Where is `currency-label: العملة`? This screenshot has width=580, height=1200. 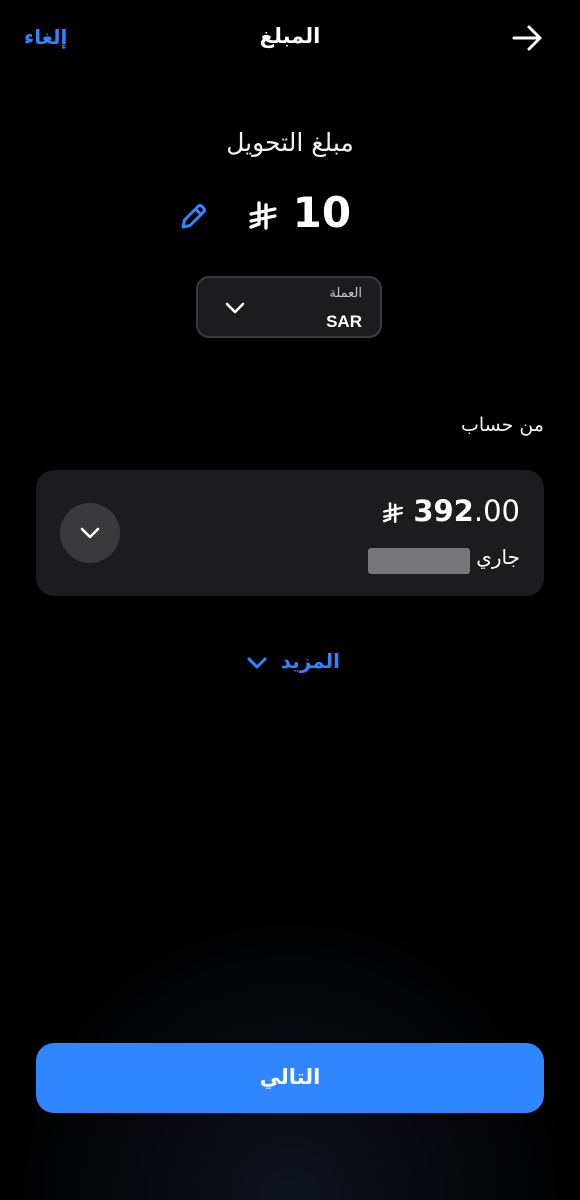 currency-label: العملة is located at coordinates (345, 293).